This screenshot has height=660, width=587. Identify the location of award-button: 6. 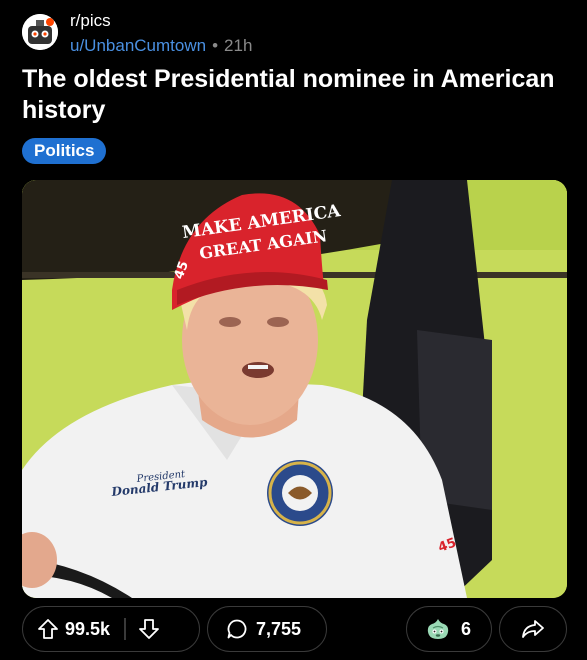
(449, 629).